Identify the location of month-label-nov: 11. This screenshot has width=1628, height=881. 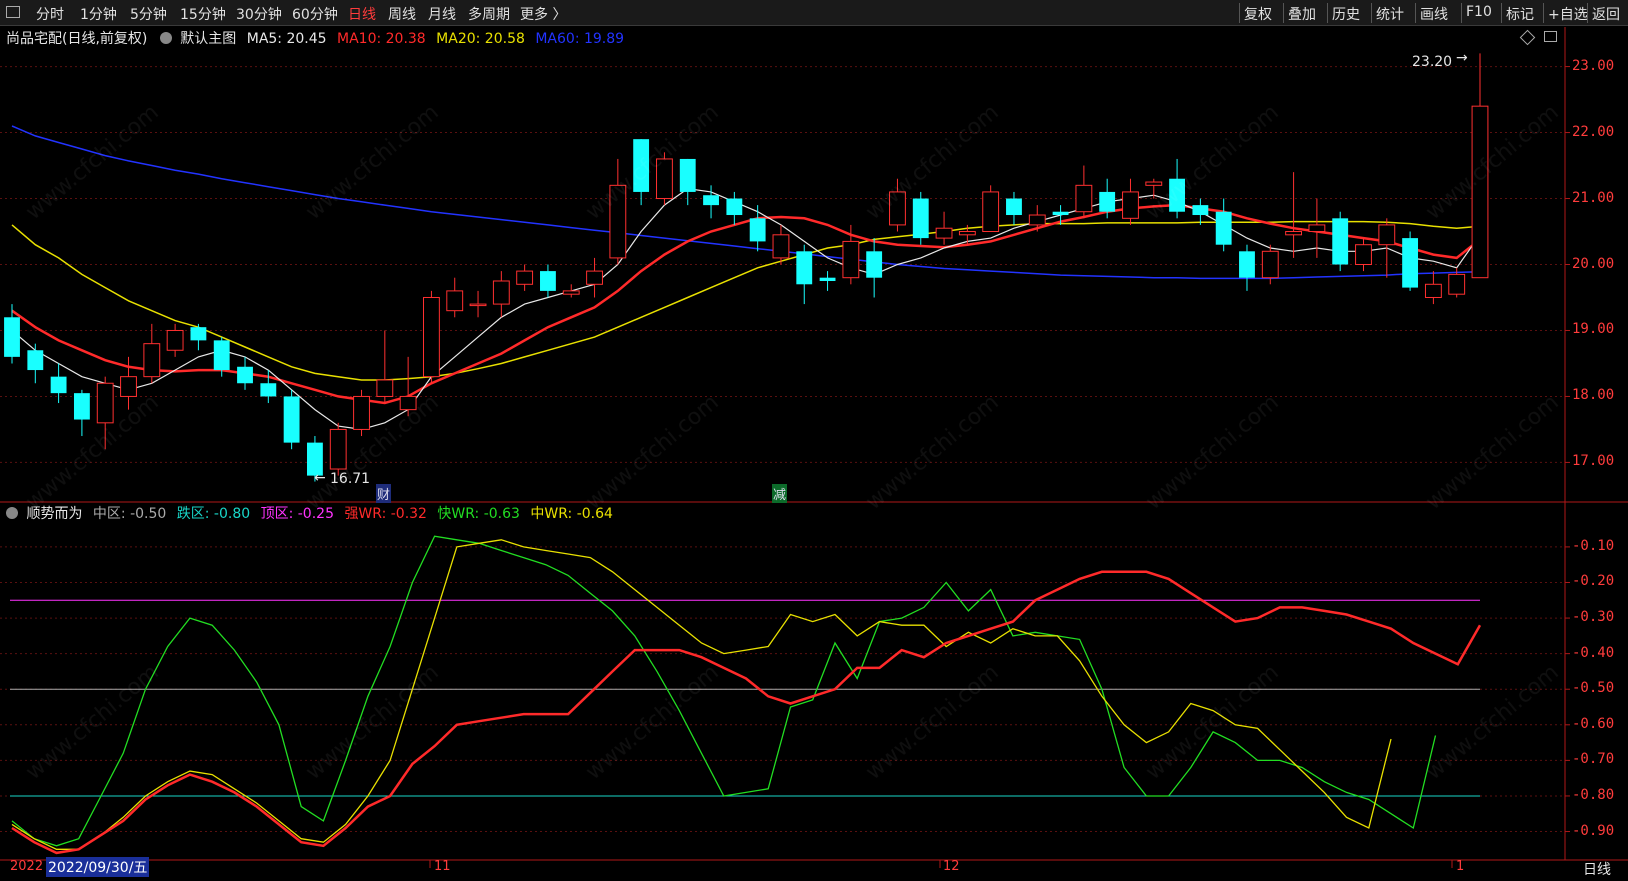
(442, 866).